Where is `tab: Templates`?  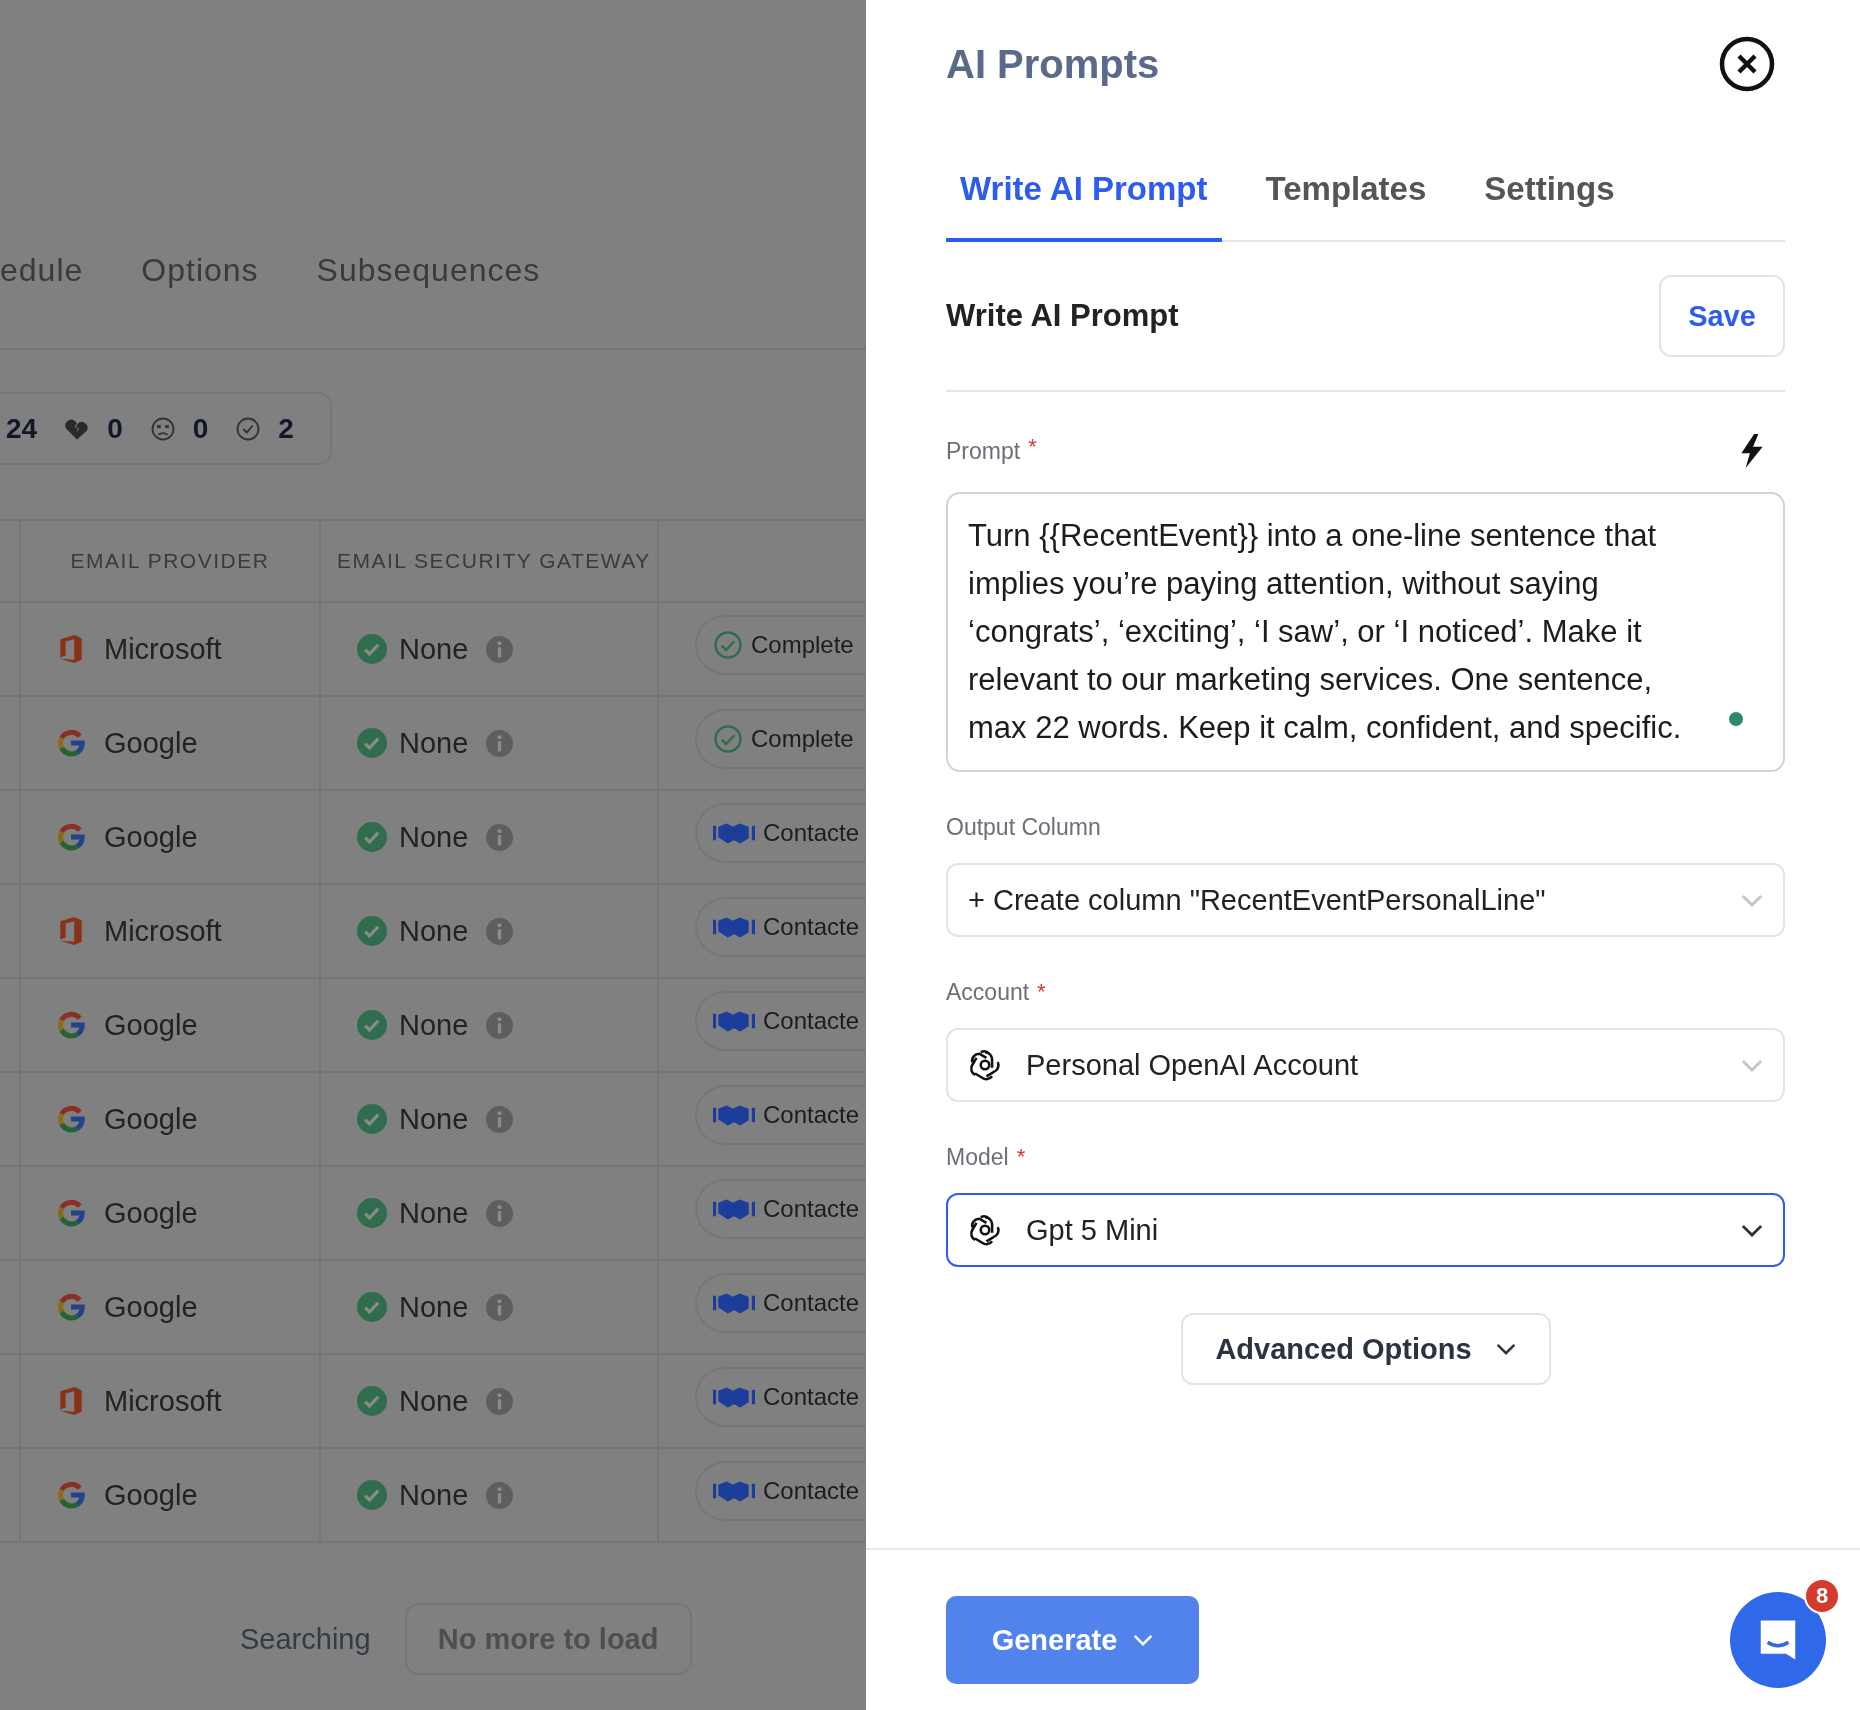 tab: Templates is located at coordinates (1346, 206).